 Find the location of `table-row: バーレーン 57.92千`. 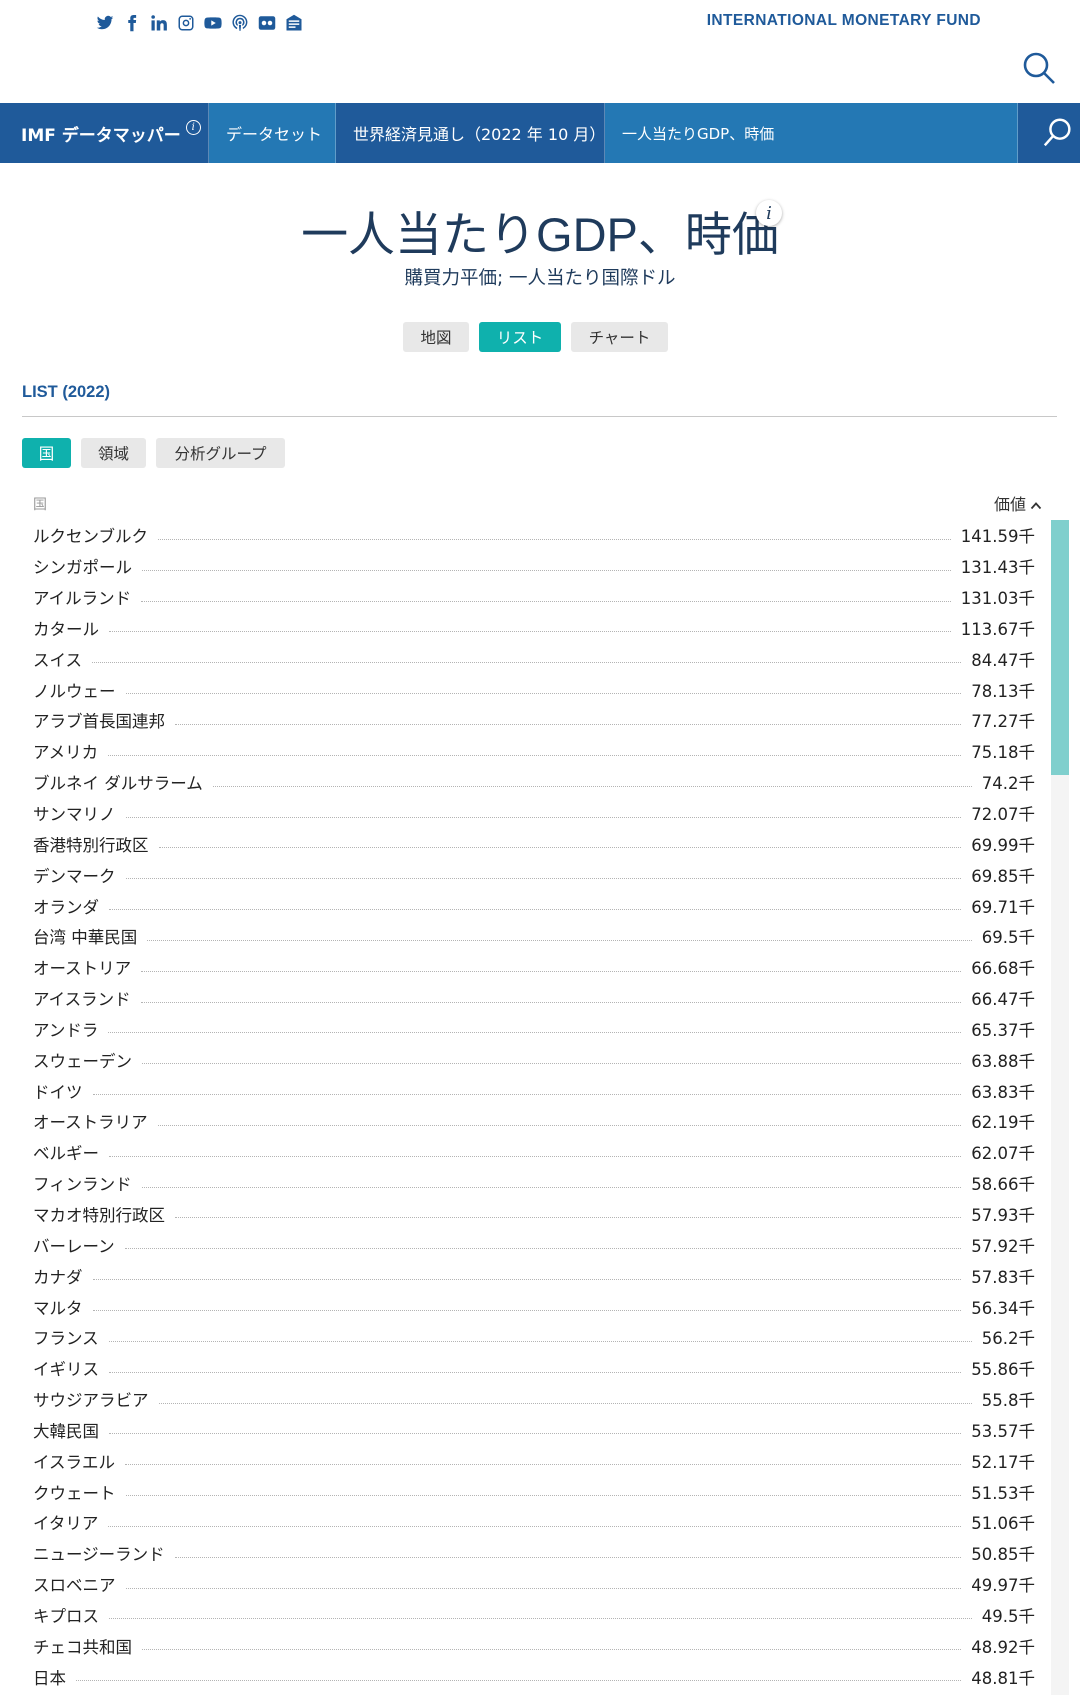

table-row: バーレーン 57.92千 is located at coordinates (534, 1244).